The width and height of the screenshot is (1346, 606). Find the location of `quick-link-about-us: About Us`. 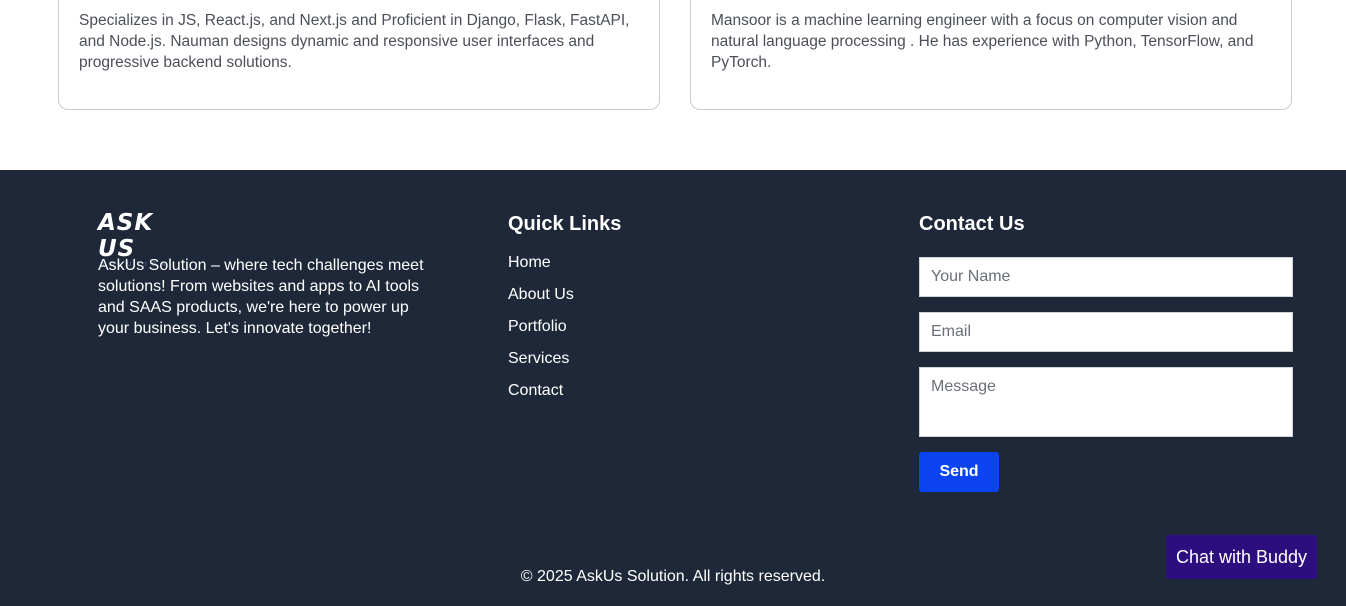

quick-link-about-us: About Us is located at coordinates (541, 301).